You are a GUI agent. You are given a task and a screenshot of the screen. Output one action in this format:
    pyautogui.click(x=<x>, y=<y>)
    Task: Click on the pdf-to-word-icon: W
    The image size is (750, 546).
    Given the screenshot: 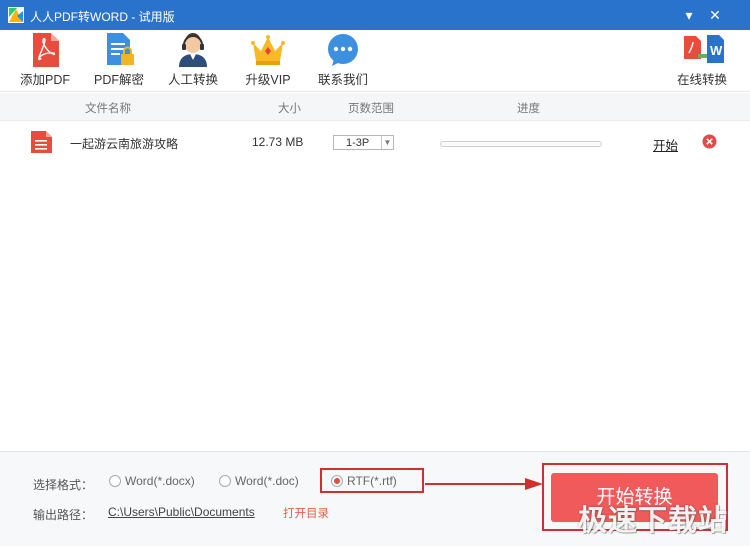 What is the action you would take?
    pyautogui.click(x=704, y=49)
    